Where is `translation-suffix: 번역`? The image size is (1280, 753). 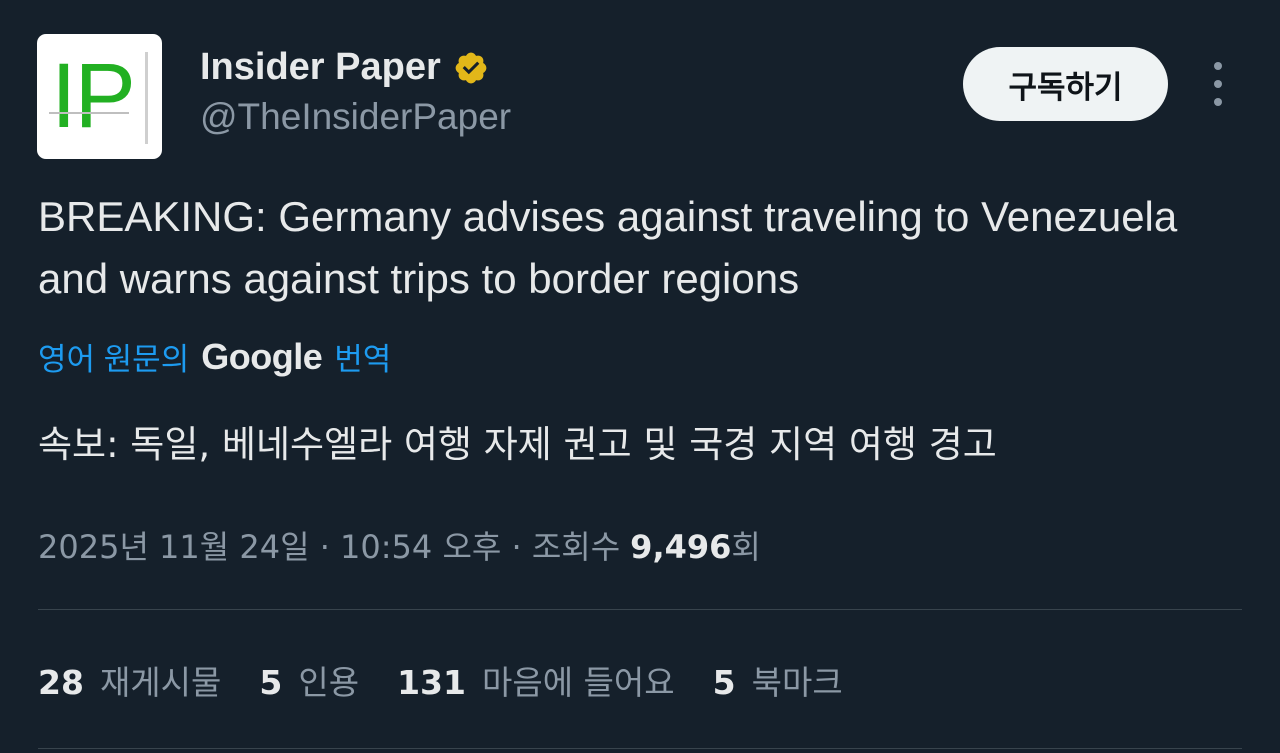
translation-suffix: 번역 is located at coordinates (363, 359).